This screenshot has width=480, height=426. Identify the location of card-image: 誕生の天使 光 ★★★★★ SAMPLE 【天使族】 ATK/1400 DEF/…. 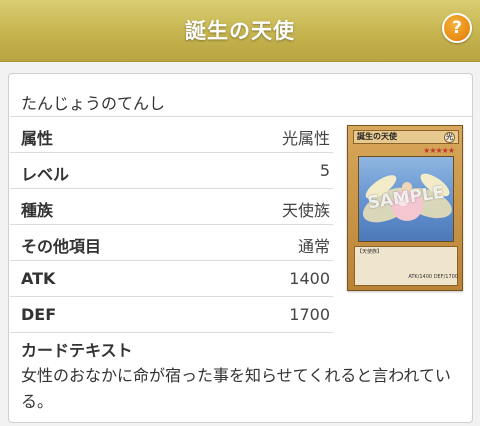
(405, 208).